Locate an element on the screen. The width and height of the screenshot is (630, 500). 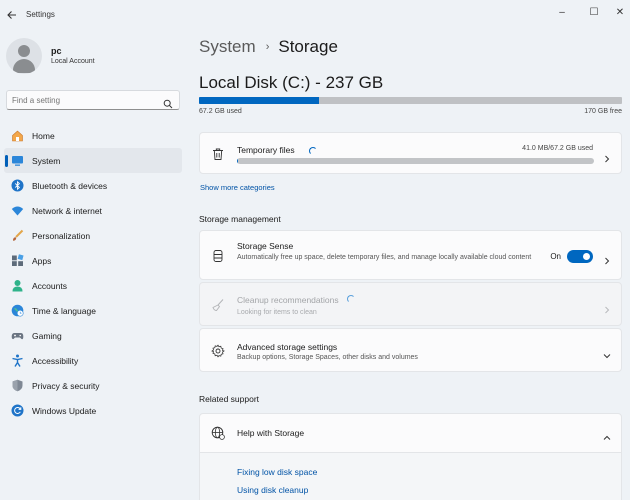
title-bar: Settings – ☐ ✕ is located at coordinates (315, 15).